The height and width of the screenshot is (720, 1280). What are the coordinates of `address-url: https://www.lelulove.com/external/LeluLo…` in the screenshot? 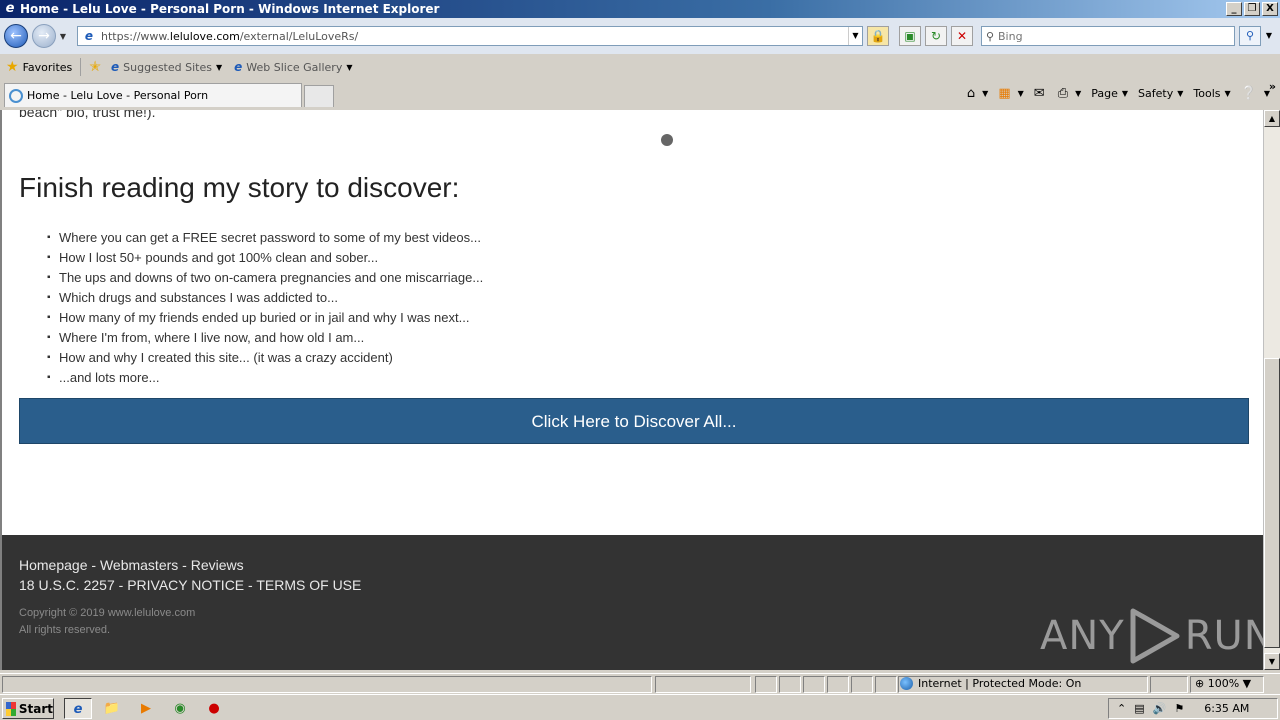 It's located at (474, 36).